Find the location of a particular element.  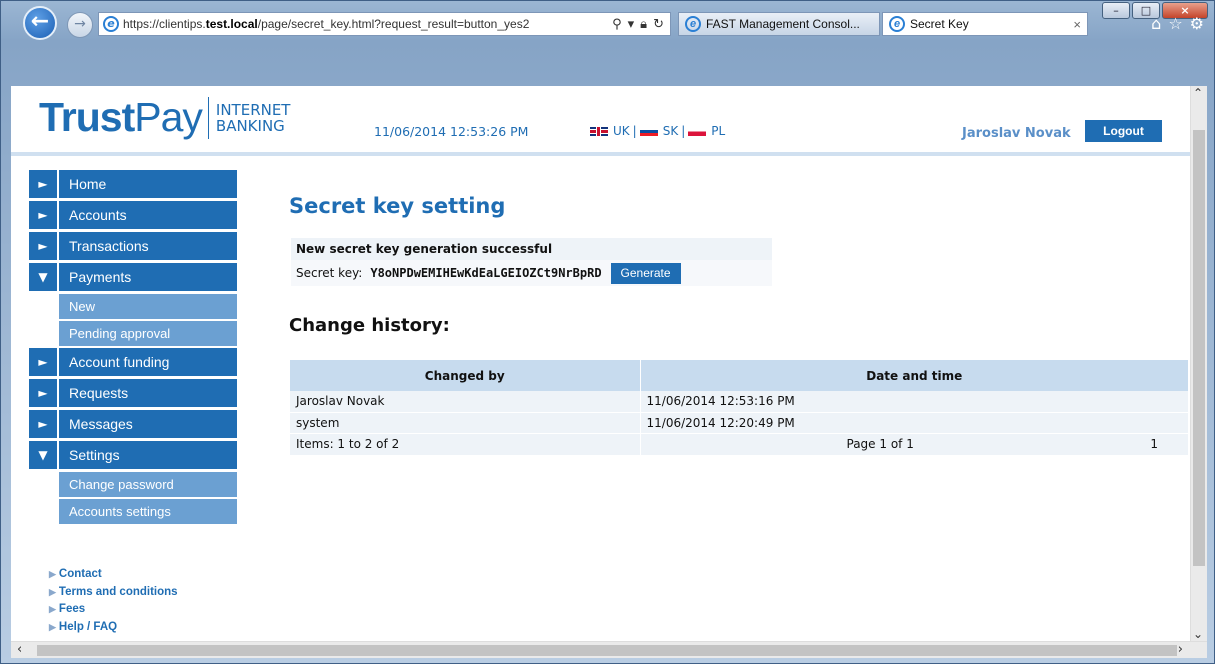

home-icon: ⌂ is located at coordinates (1156, 23).